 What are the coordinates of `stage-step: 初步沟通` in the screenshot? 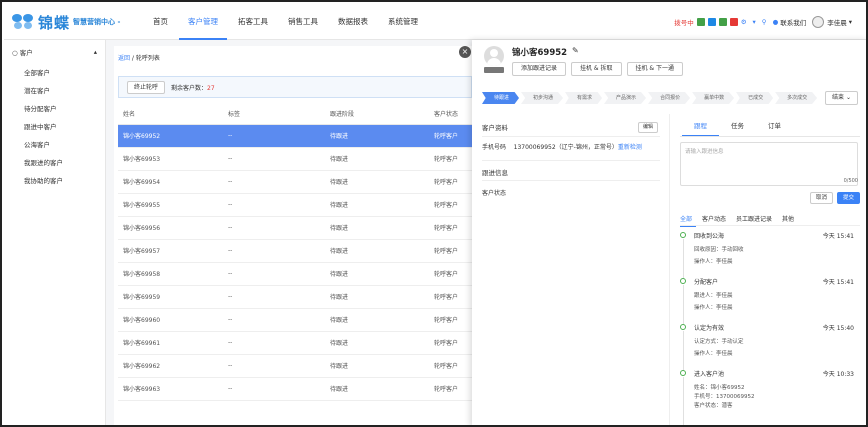 It's located at (542, 98).